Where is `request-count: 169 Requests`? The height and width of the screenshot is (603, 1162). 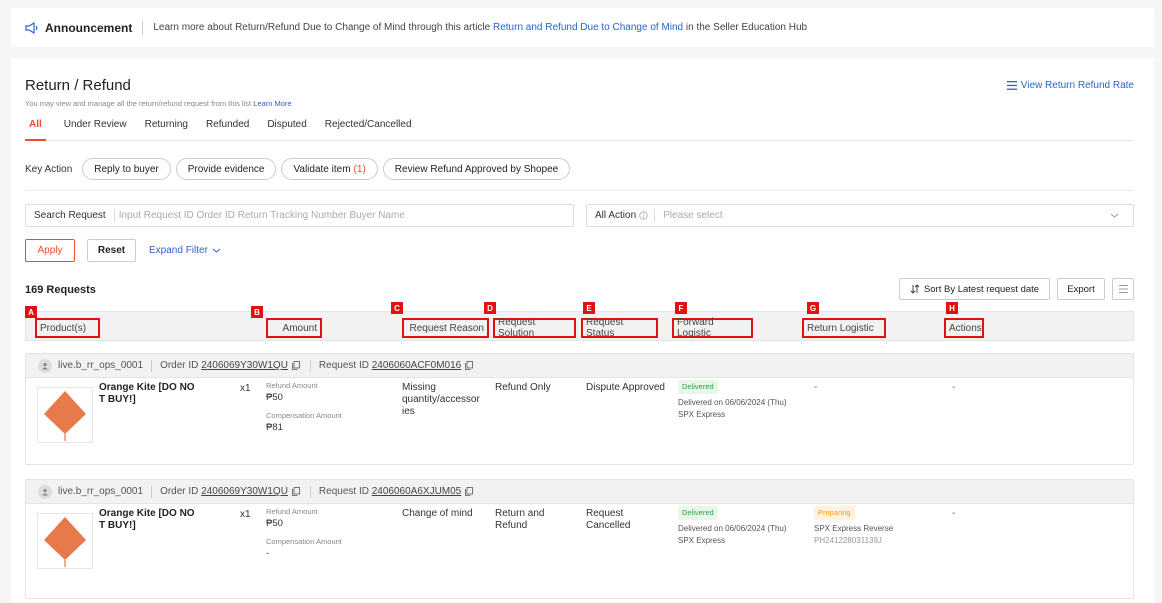 request-count: 169 Requests is located at coordinates (60, 290).